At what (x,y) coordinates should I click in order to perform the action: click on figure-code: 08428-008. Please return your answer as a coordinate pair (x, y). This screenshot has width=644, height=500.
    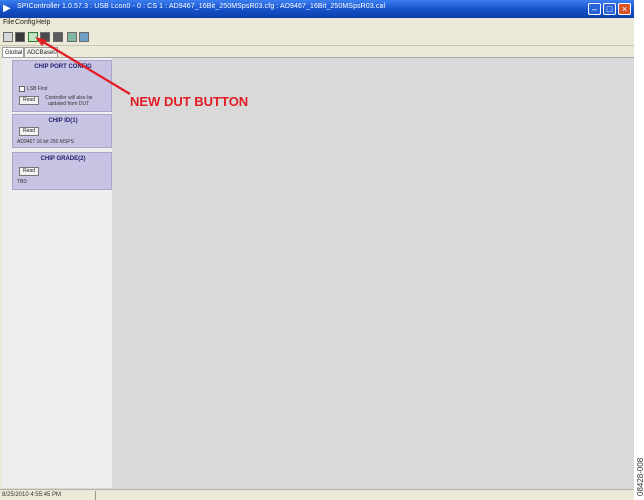
    Looking at the image, I should click on (640, 476).